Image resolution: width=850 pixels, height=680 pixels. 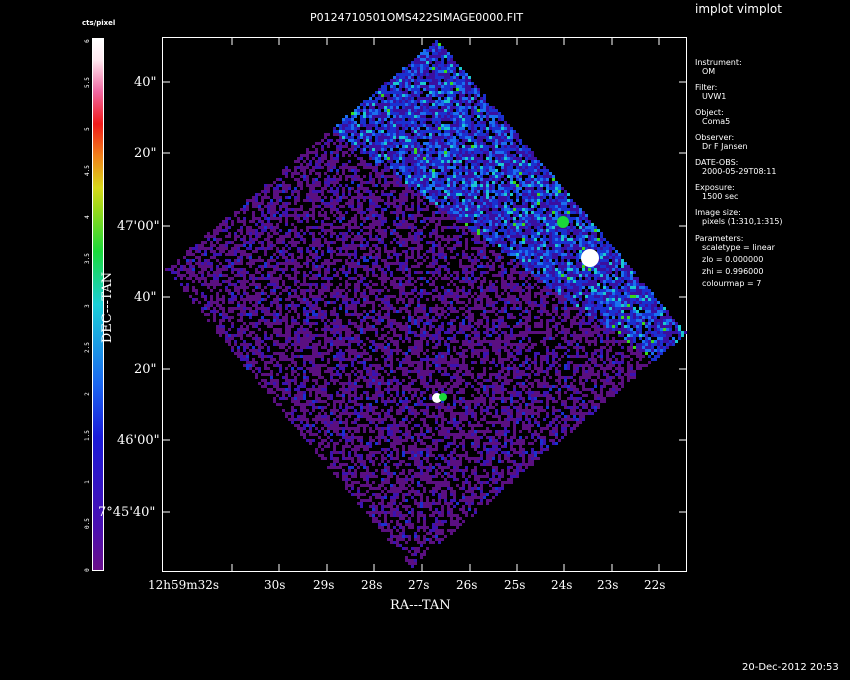 What do you see at coordinates (275, 585) in the screenshot?
I see `x-tick-label: 30s` at bounding box center [275, 585].